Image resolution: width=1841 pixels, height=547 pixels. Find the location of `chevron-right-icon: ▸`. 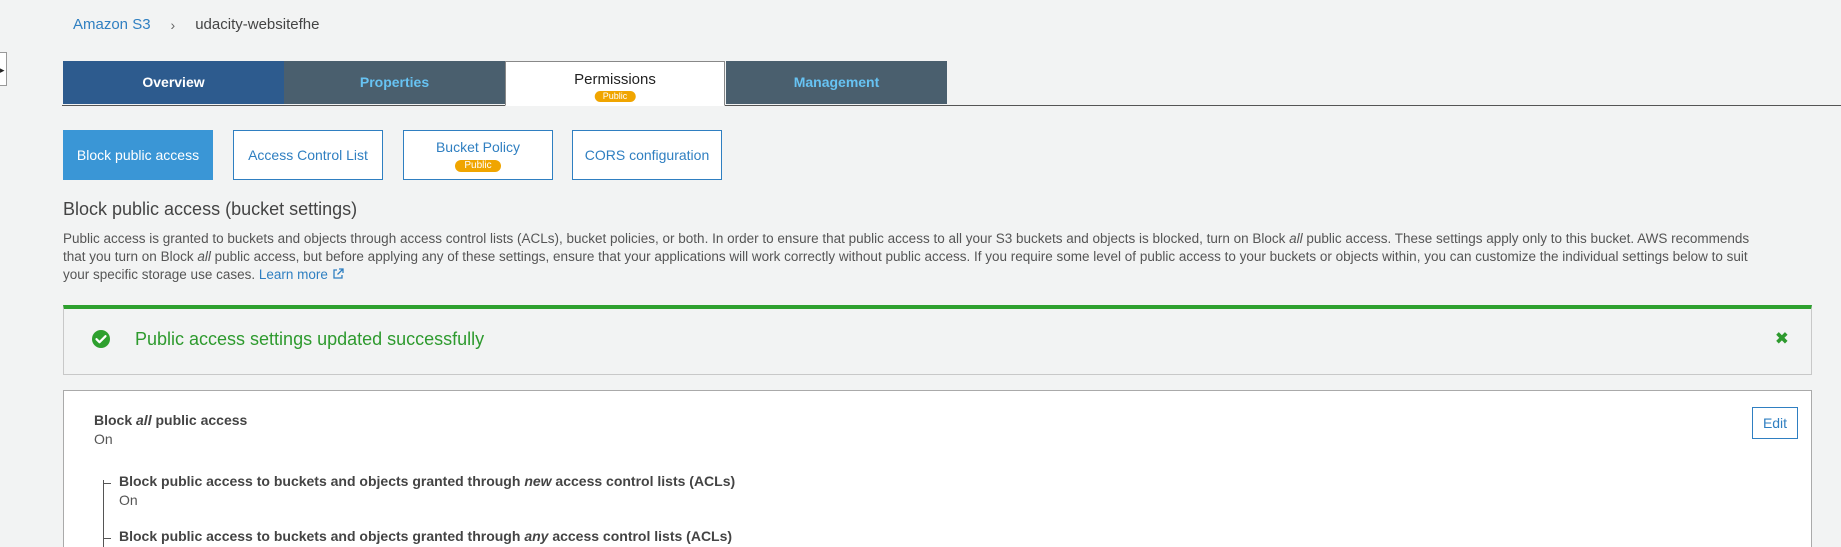

chevron-right-icon: ▸ is located at coordinates (2, 70).